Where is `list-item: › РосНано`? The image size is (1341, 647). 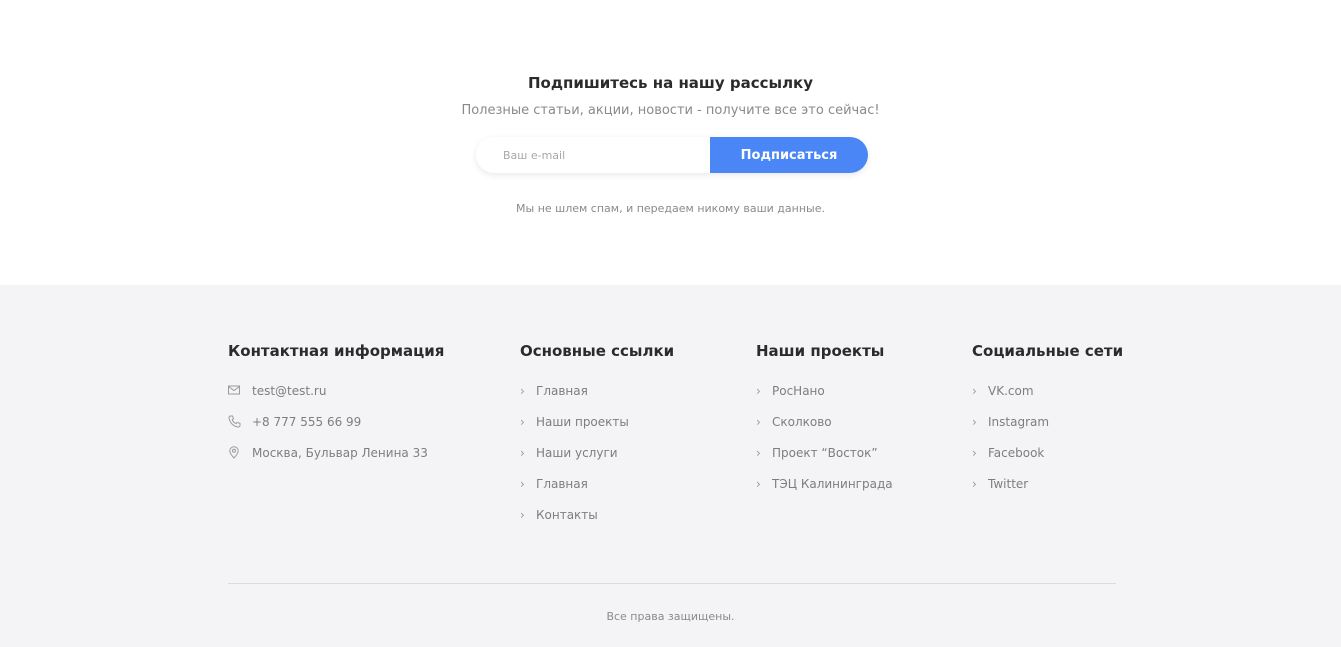 list-item: › РосНано is located at coordinates (824, 399).